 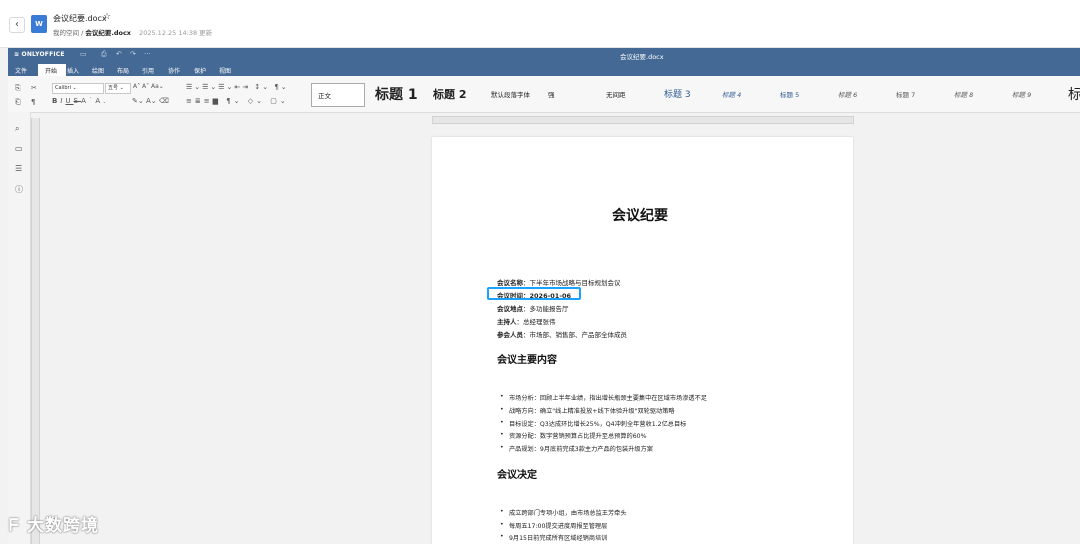 What do you see at coordinates (640, 216) in the screenshot?
I see `document-title: 会议纪要` at bounding box center [640, 216].